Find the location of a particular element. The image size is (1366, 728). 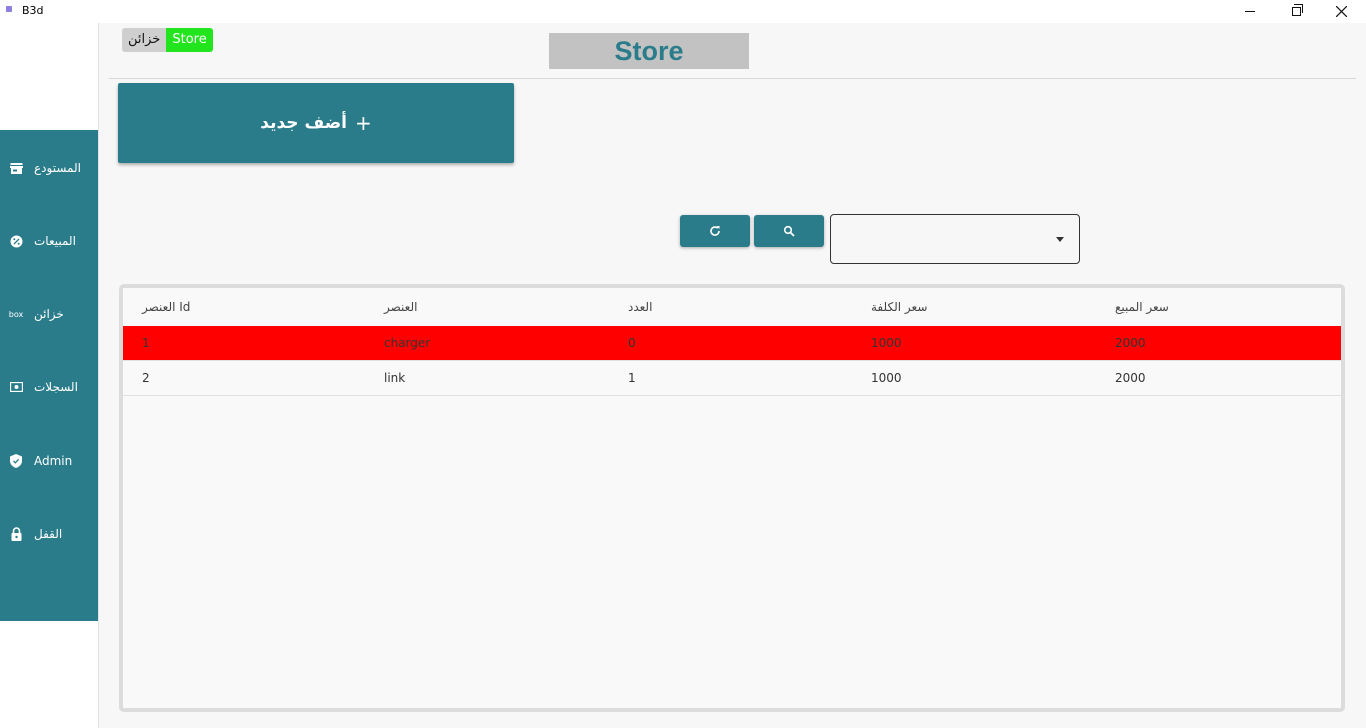

breadcrumb-store-tag: Store is located at coordinates (189, 40).